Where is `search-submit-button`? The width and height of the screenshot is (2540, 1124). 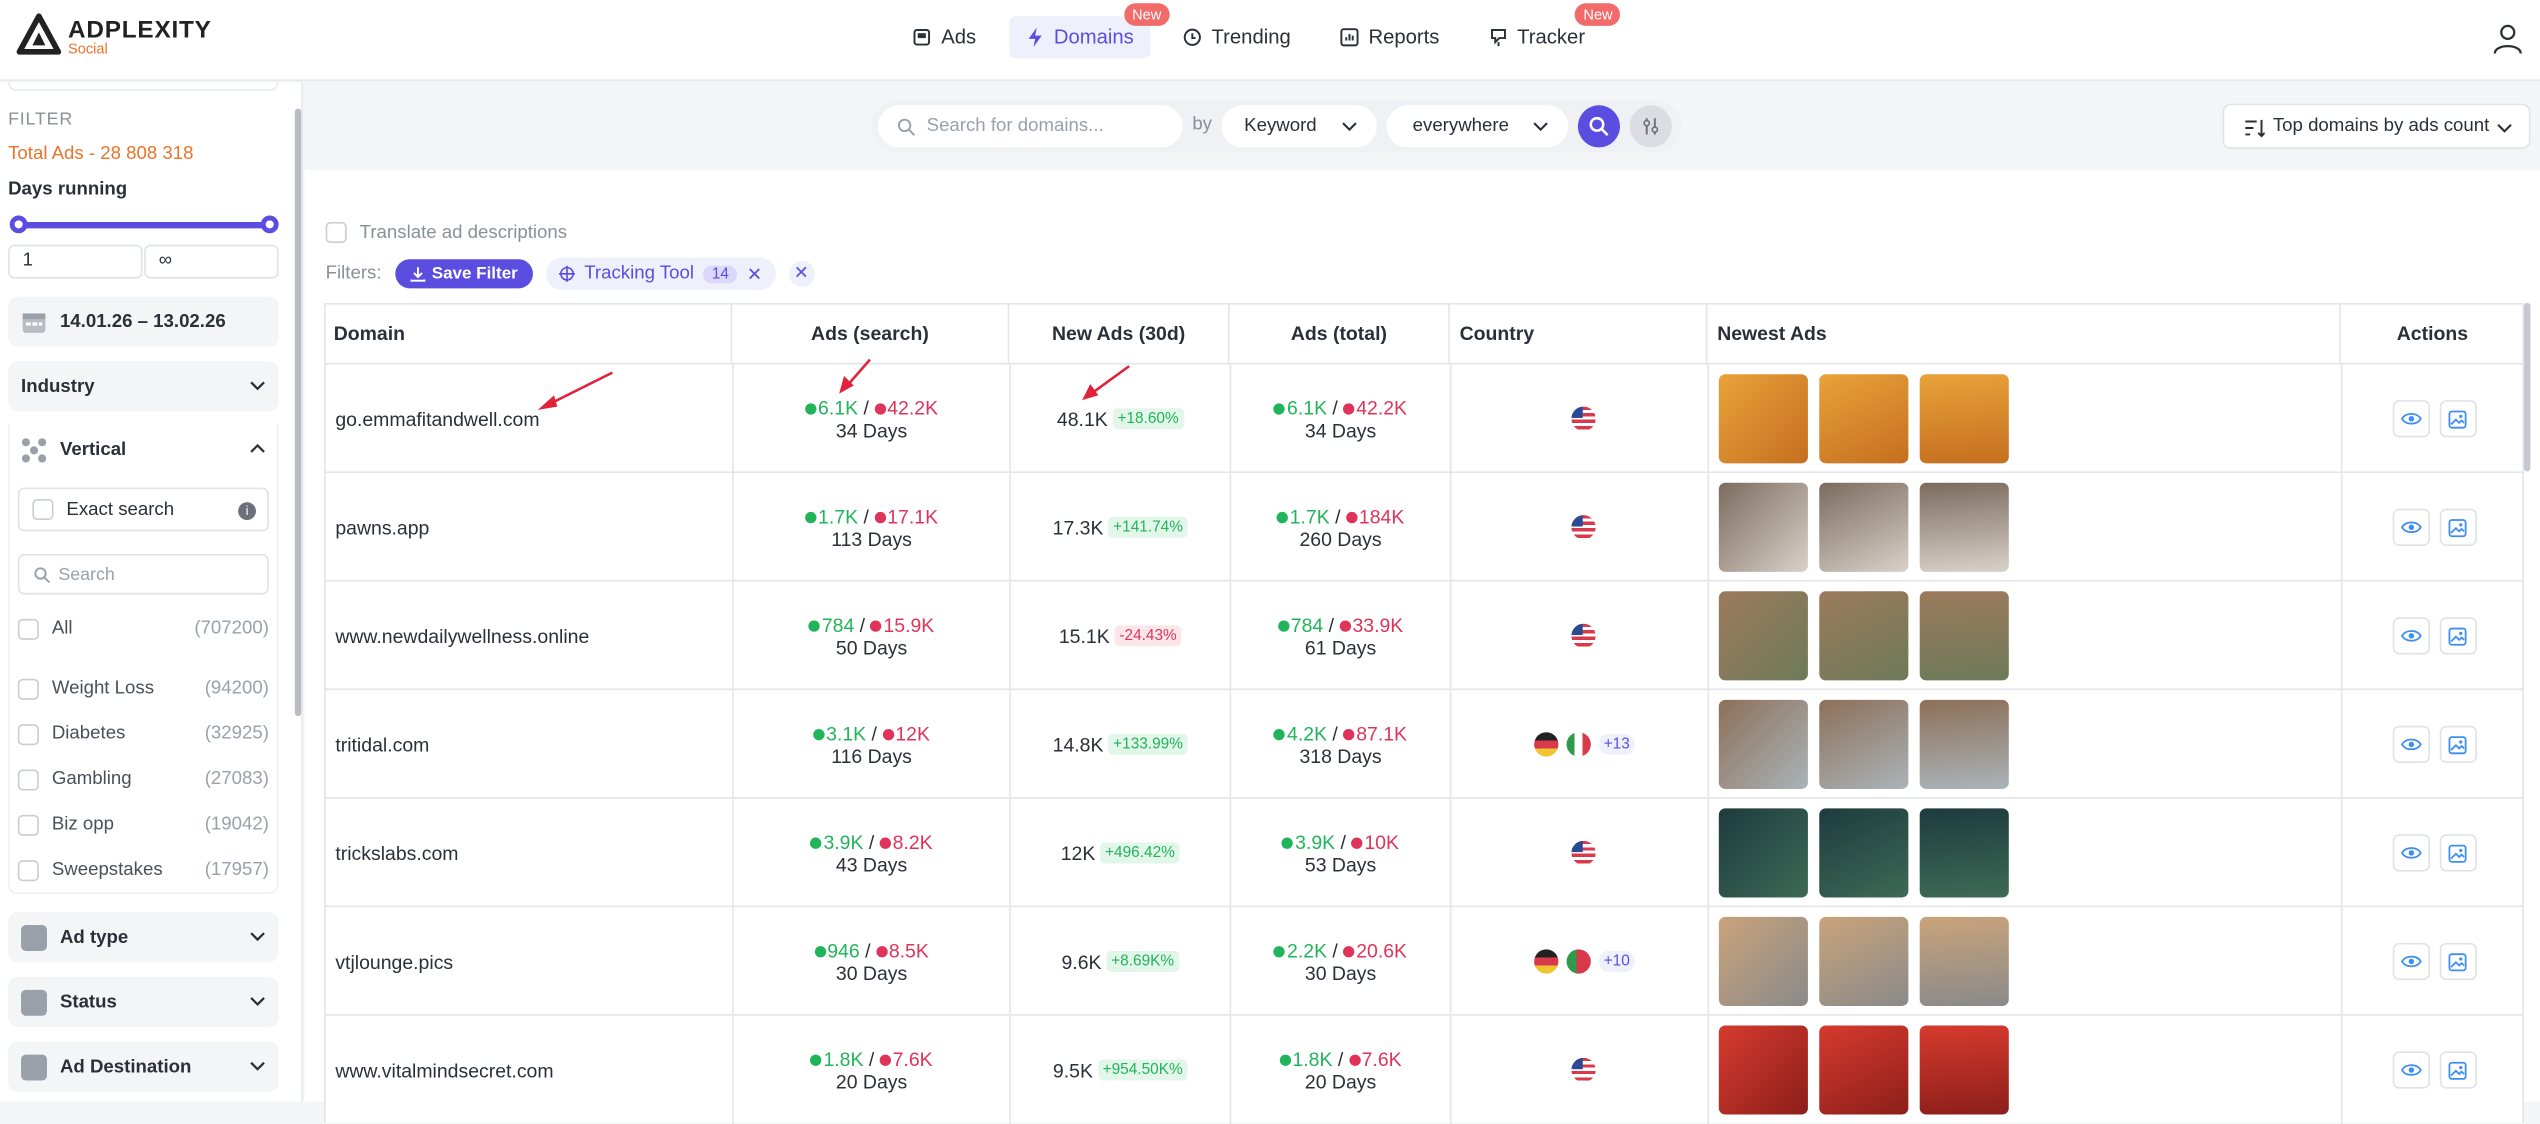 search-submit-button is located at coordinates (1598, 126).